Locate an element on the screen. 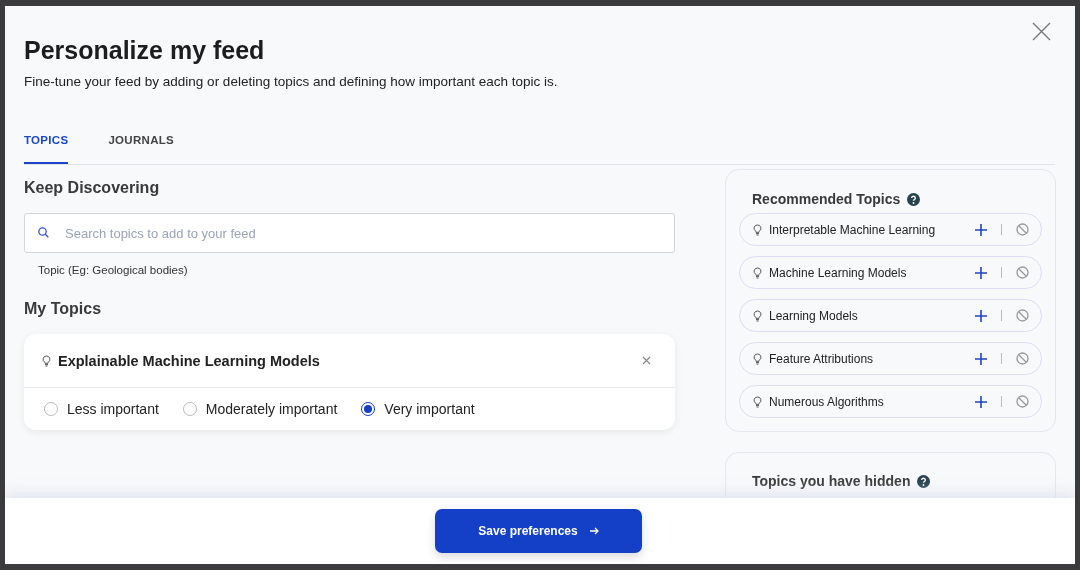  save-button: Save preferences is located at coordinates (538, 531).